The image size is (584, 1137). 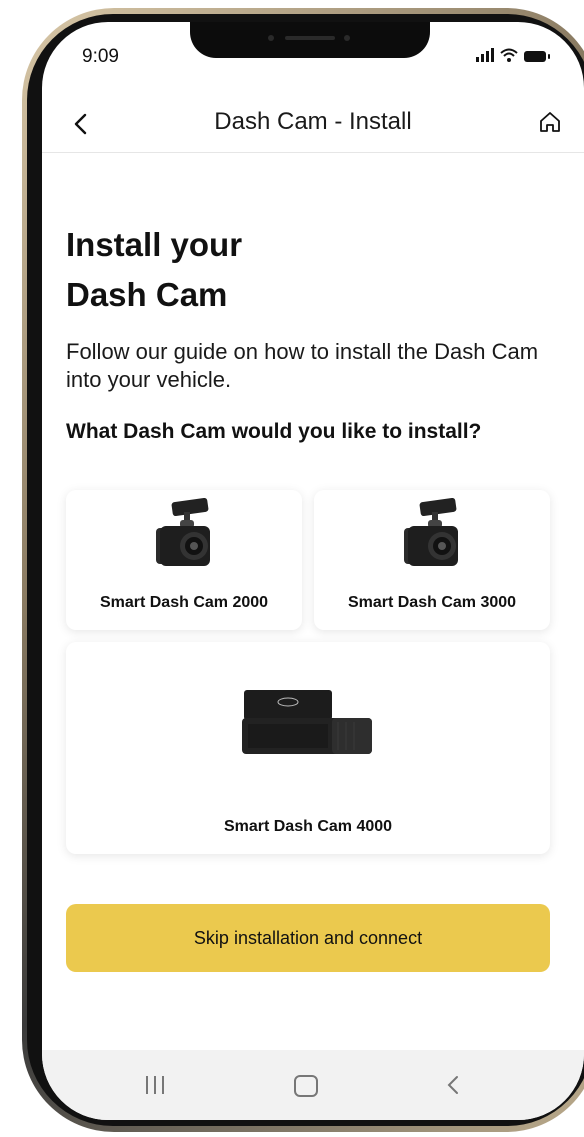 I want to click on camera-notch, so click(x=310, y=40).